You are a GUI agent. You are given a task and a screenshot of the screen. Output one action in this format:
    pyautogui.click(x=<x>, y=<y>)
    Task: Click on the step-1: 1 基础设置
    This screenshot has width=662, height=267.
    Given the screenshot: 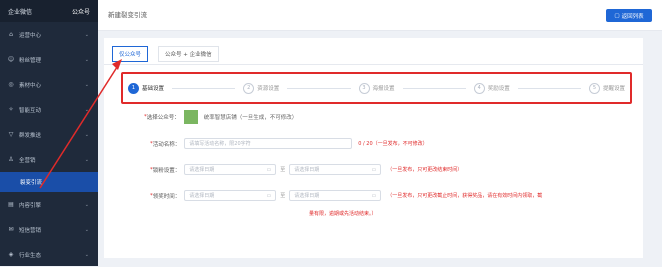 What is the action you would take?
    pyautogui.click(x=146, y=88)
    